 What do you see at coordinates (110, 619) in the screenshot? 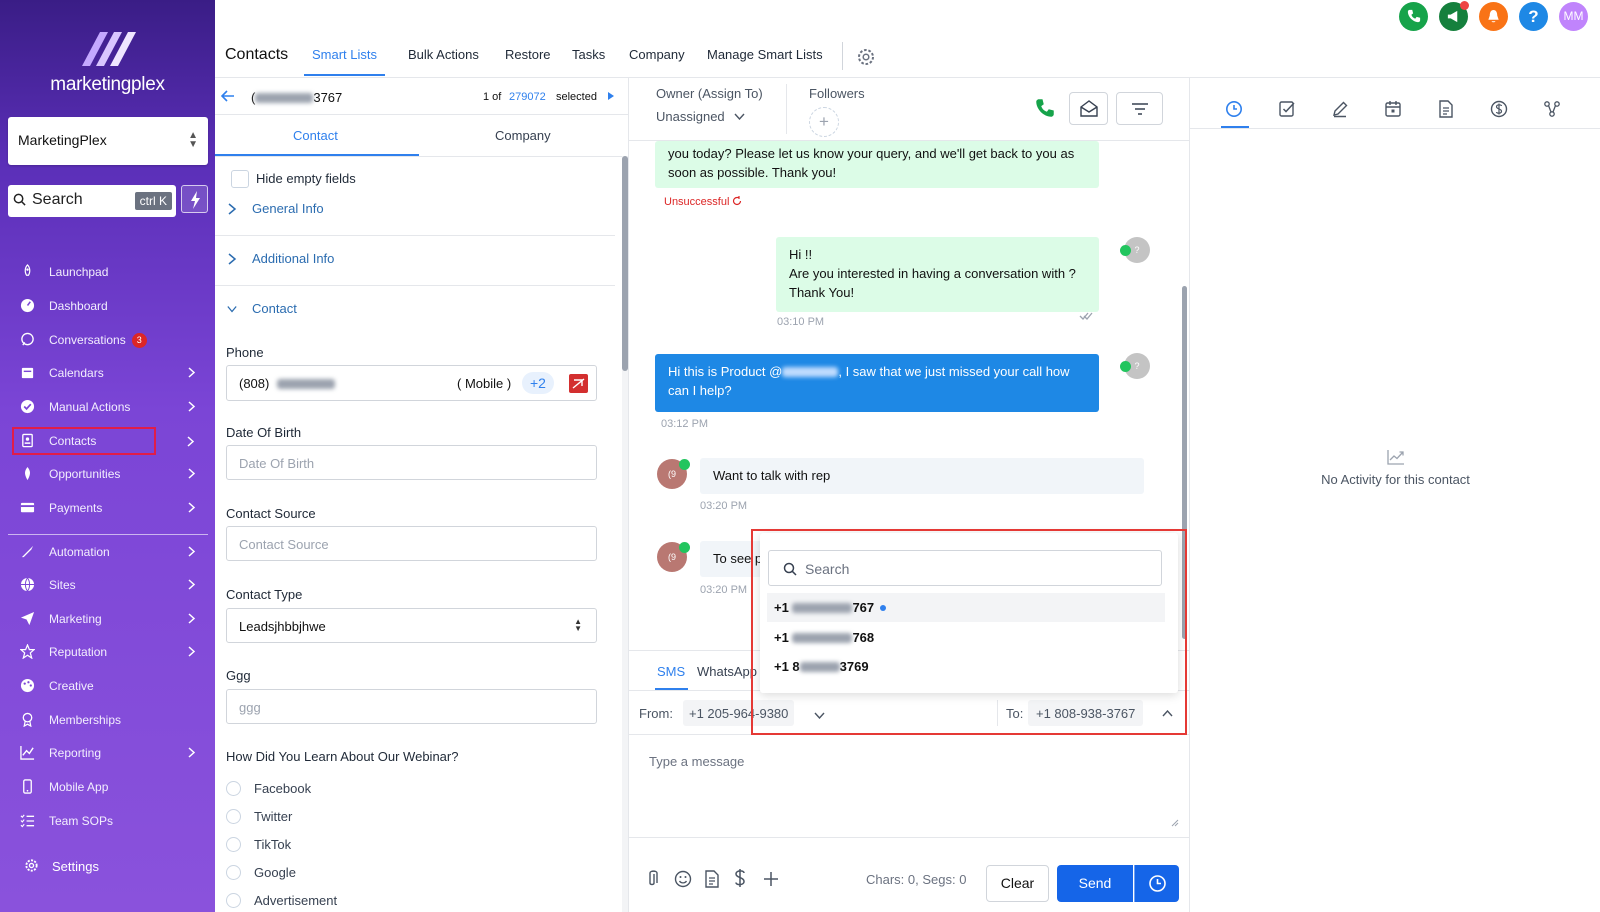
I see `sidebar-item-marketing: Marketing` at bounding box center [110, 619].